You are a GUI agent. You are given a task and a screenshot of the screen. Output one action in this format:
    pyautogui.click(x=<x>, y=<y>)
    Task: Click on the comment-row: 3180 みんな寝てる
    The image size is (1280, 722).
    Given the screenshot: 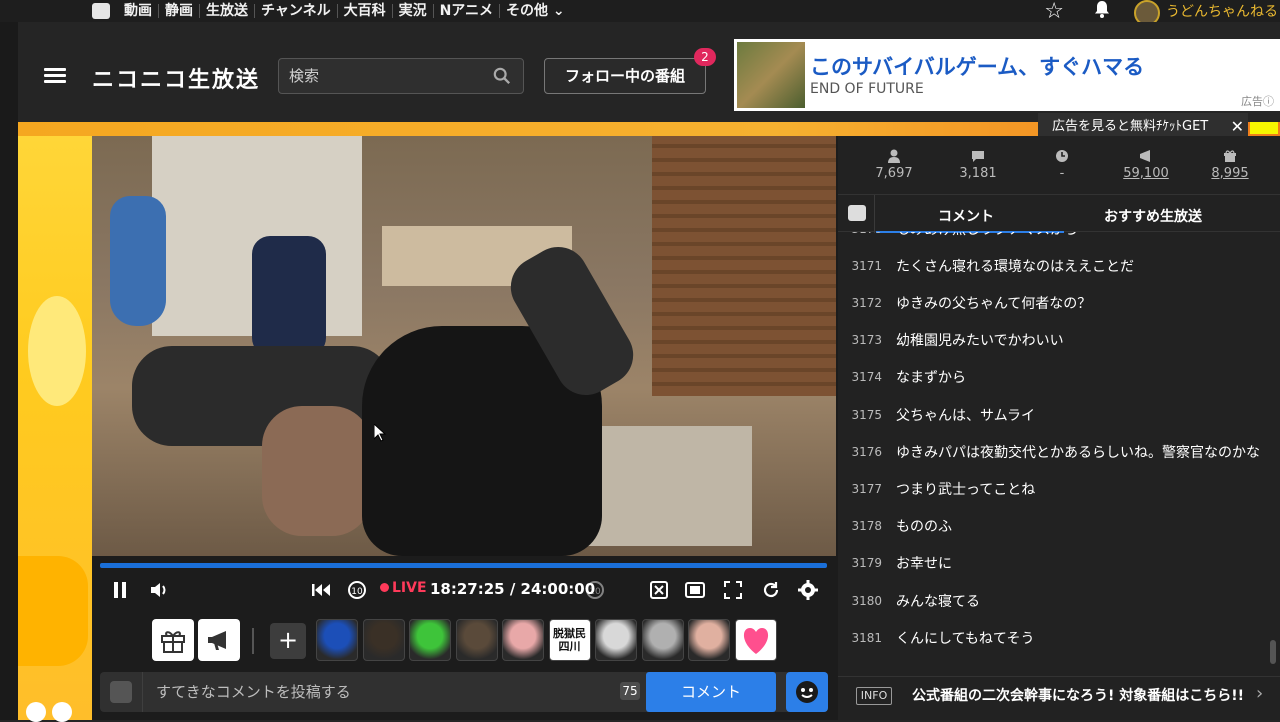 What is the action you would take?
    pyautogui.click(x=1053, y=600)
    